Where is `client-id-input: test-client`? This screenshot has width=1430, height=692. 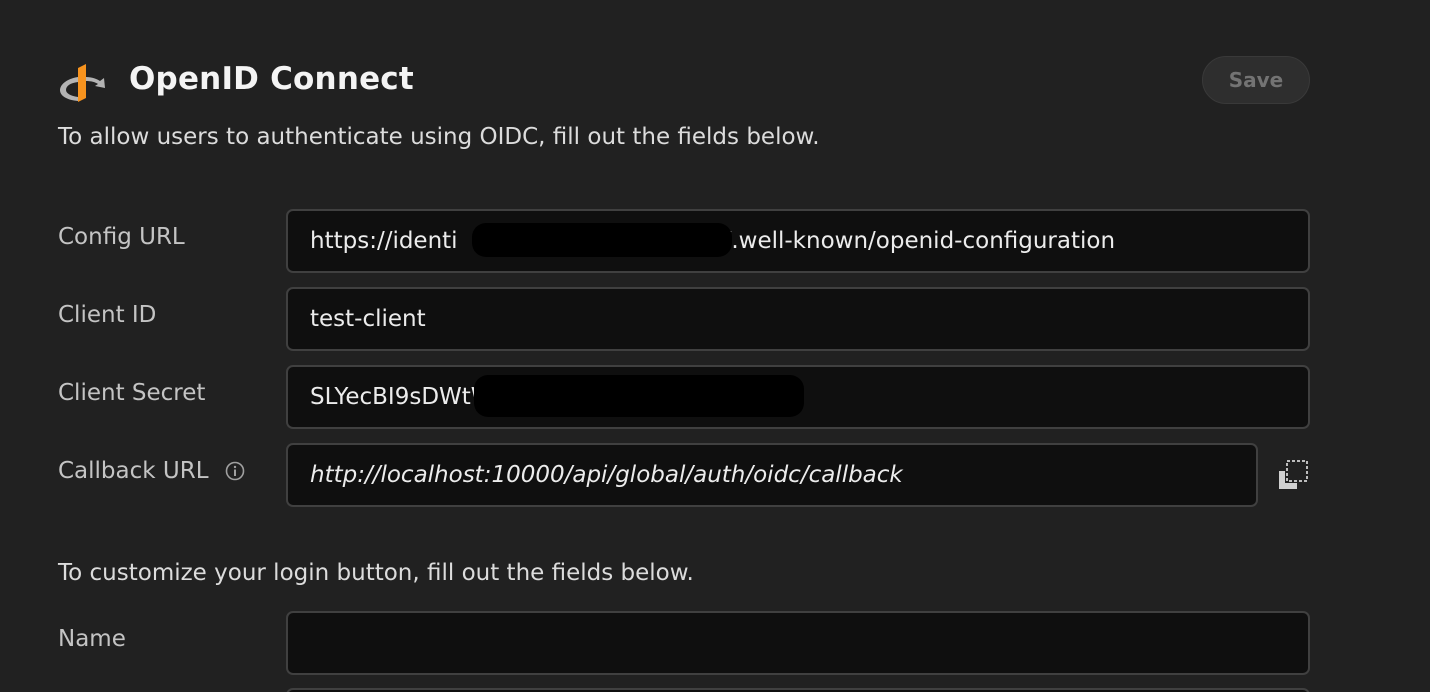 client-id-input: test-client is located at coordinates (798, 319).